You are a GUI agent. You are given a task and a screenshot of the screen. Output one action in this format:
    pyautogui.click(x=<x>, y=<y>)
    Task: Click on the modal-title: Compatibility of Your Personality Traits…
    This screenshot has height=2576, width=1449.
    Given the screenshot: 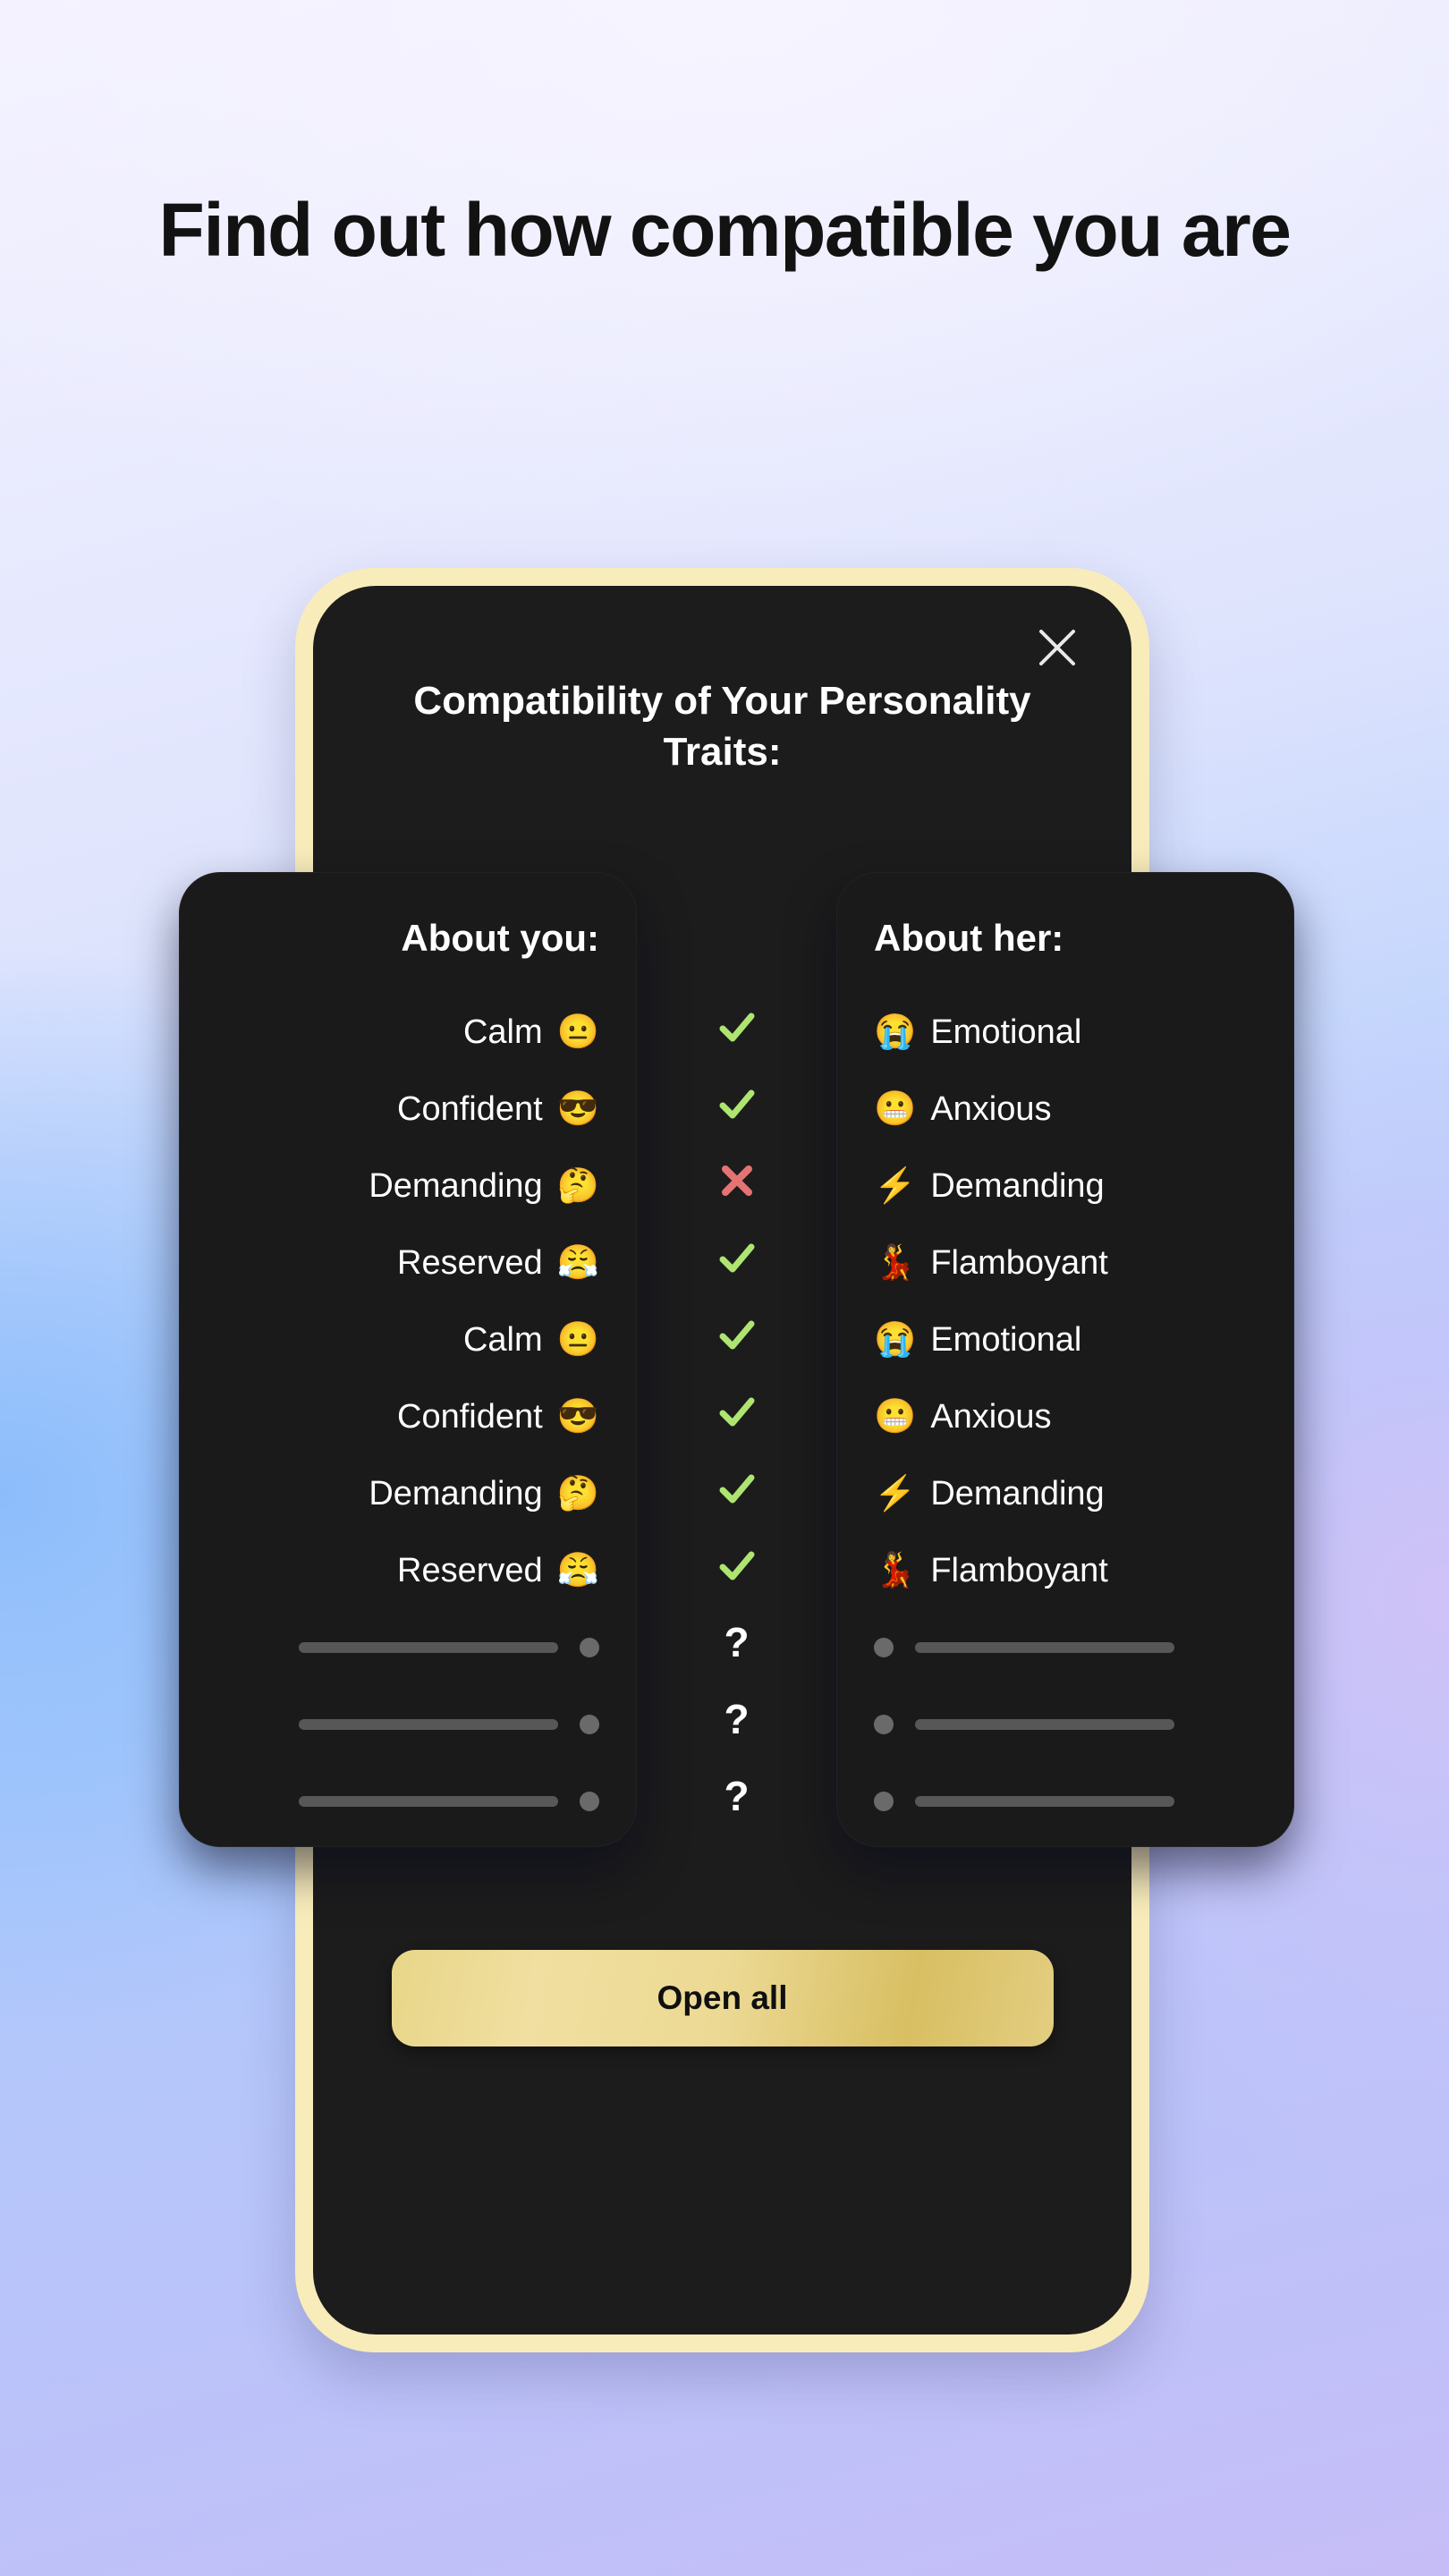 What is the action you would take?
    pyautogui.click(x=722, y=727)
    